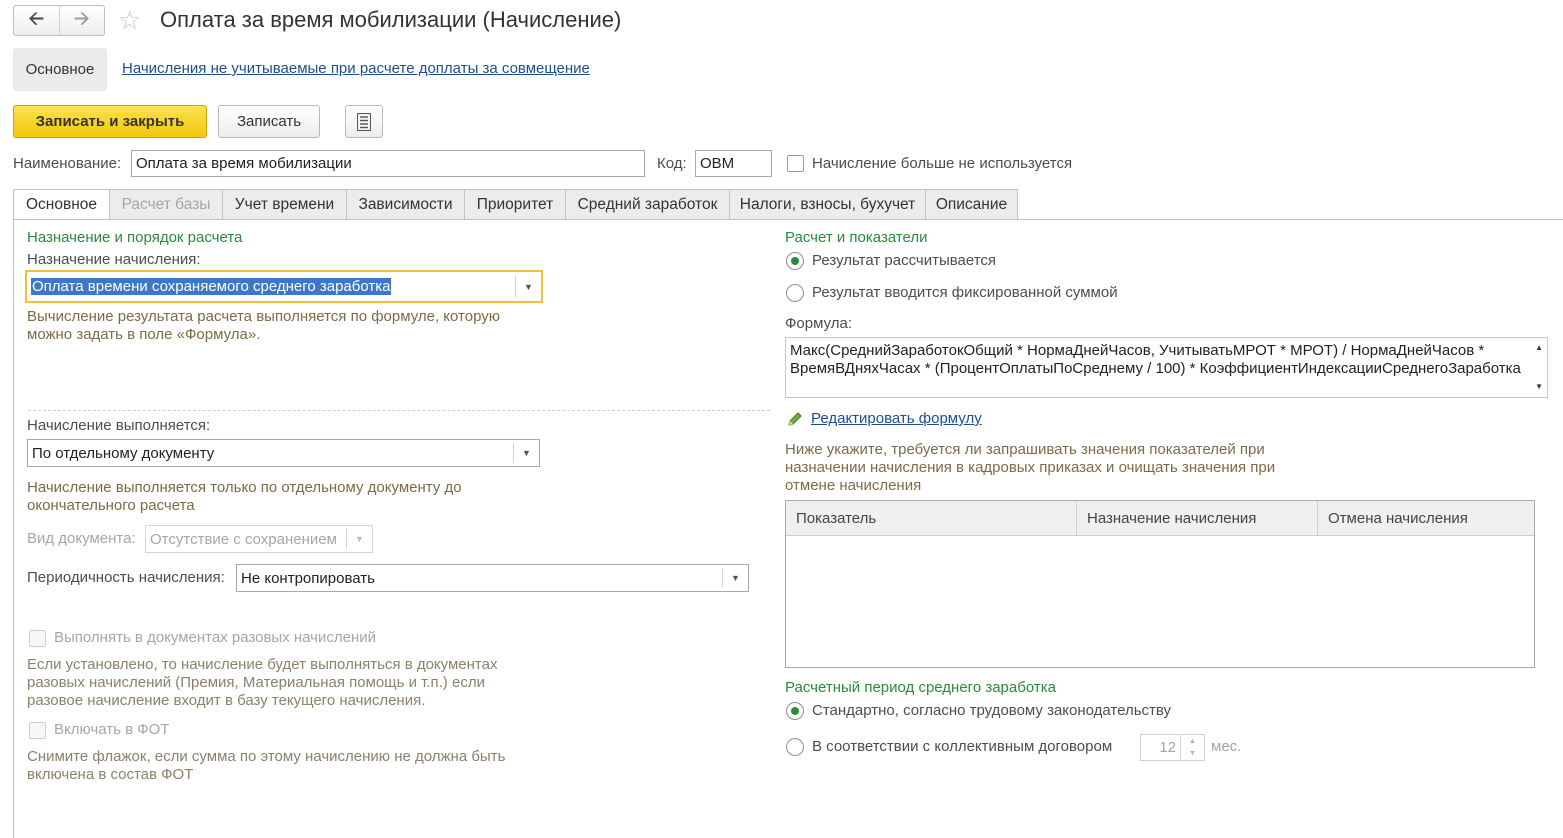 The image size is (1563, 838). Describe the element at coordinates (269, 121) in the screenshot. I see `save-button: Записать` at that location.